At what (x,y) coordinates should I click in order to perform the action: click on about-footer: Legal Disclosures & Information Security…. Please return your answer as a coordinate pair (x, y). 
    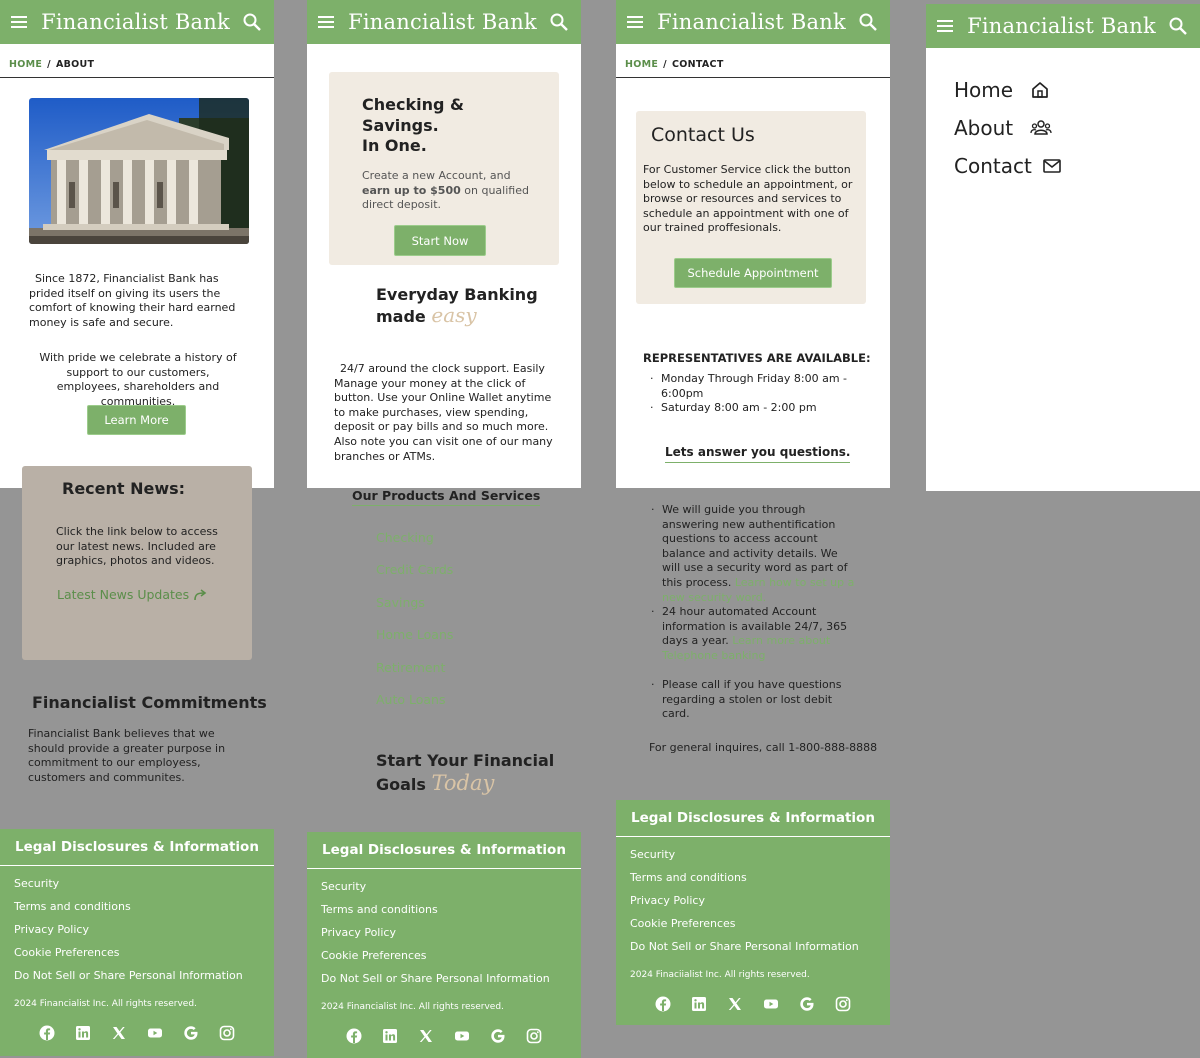
    Looking at the image, I should click on (137, 942).